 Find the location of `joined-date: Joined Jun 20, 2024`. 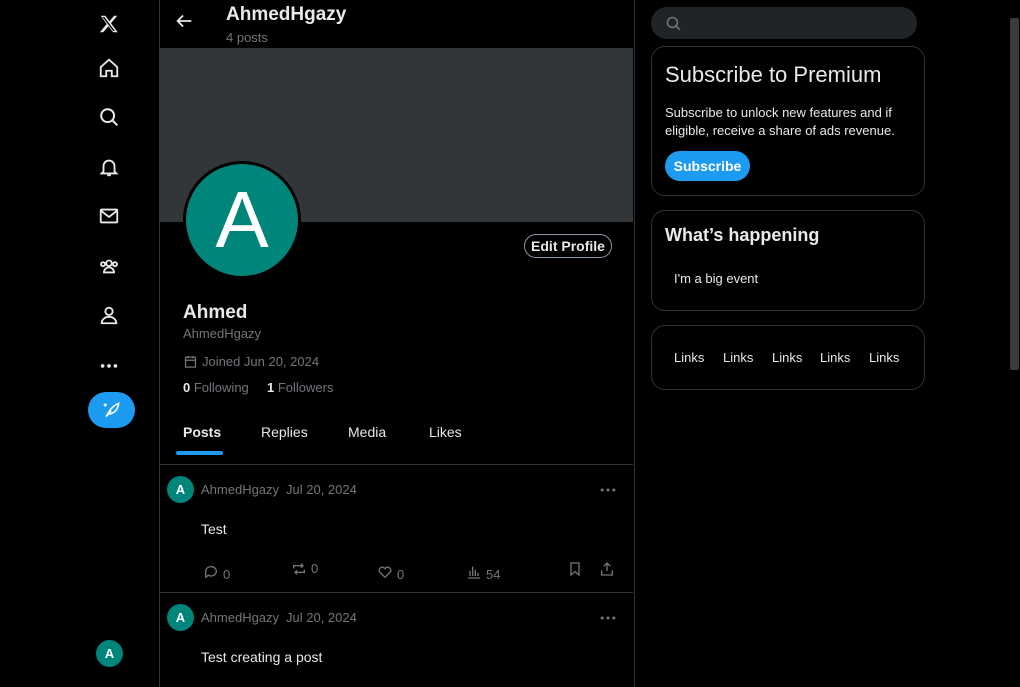

joined-date: Joined Jun 20, 2024 is located at coordinates (251, 361).